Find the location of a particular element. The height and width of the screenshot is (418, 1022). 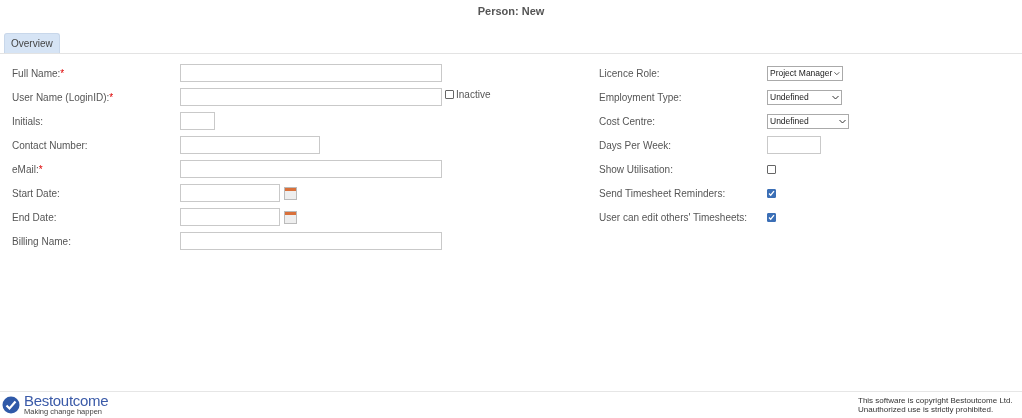

checkbox-label: Inactive is located at coordinates (473, 94).